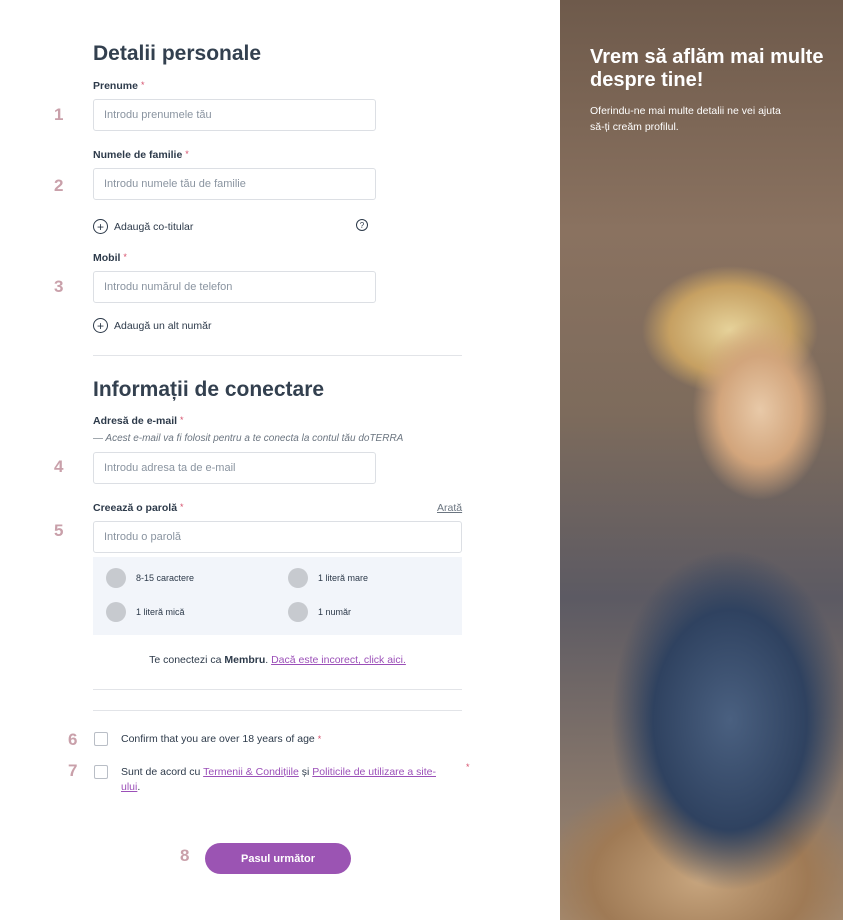 The width and height of the screenshot is (843, 920). What do you see at coordinates (101, 739) in the screenshot?
I see `age-checkbox` at bounding box center [101, 739].